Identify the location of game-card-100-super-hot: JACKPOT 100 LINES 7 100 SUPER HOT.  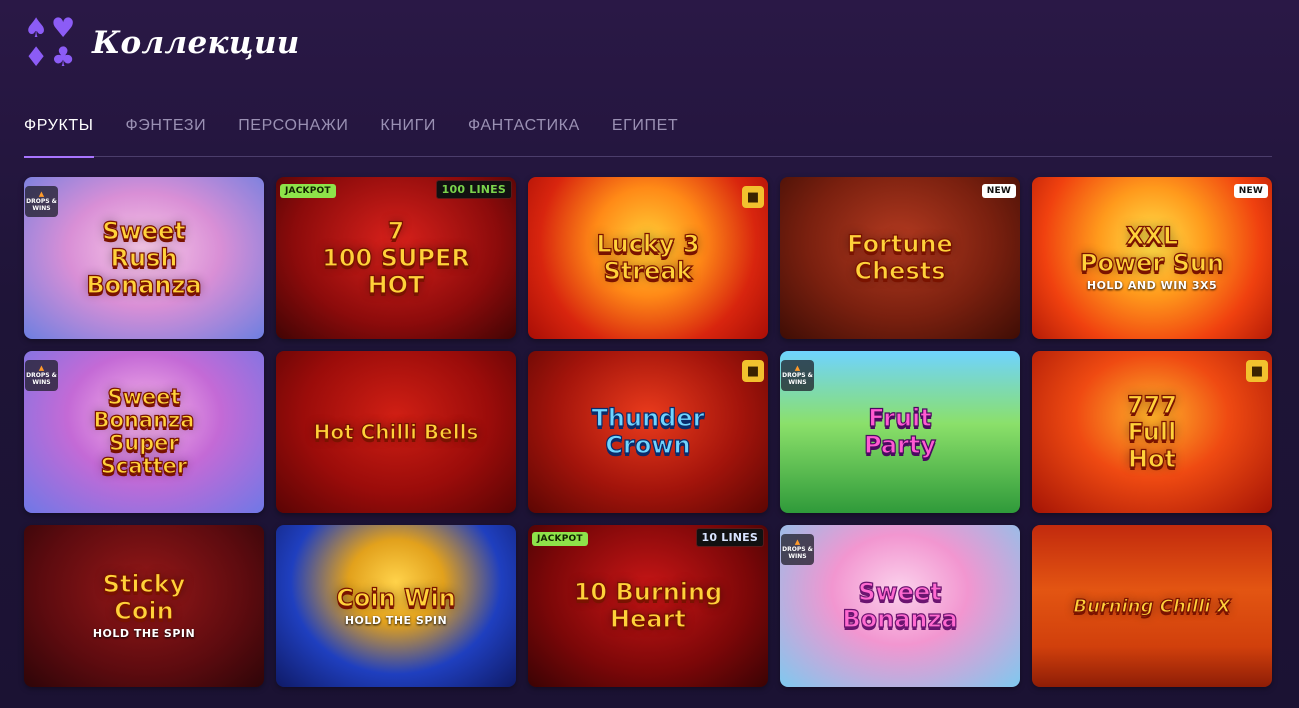
(396, 258).